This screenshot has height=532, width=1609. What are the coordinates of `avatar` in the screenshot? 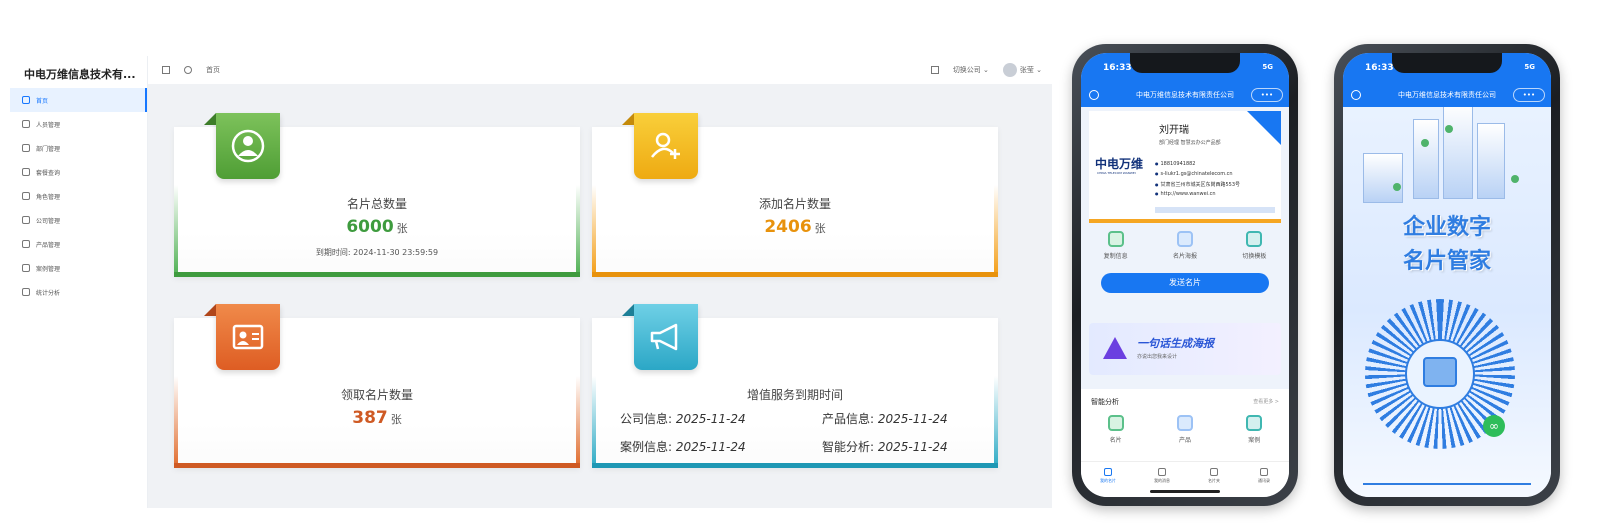 It's located at (1009, 70).